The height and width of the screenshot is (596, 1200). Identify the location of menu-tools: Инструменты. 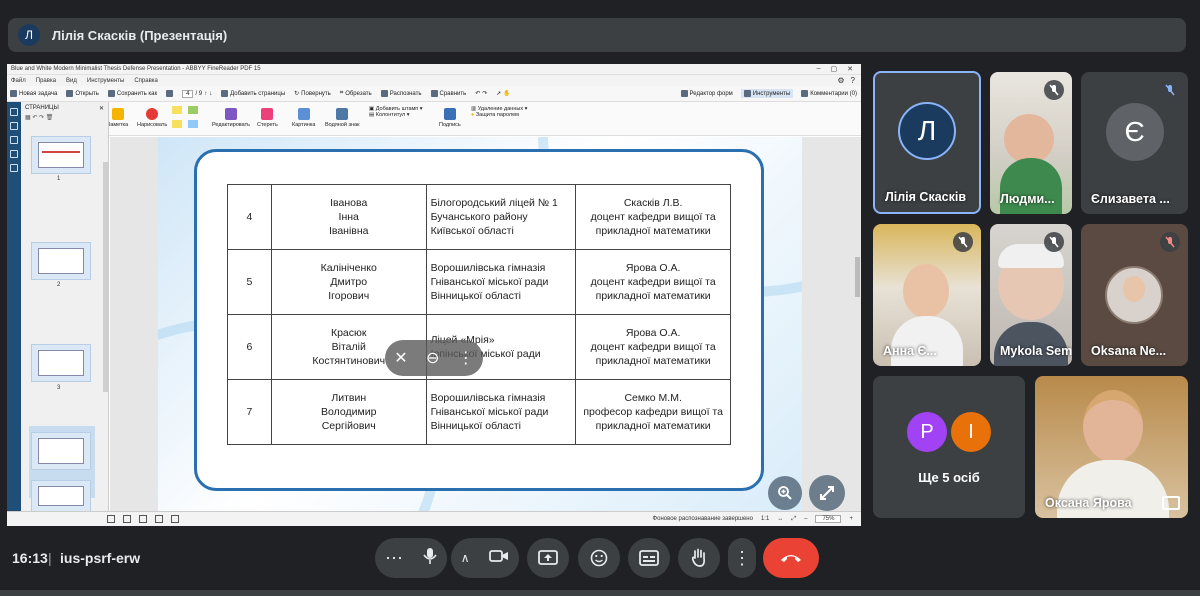
(105, 81).